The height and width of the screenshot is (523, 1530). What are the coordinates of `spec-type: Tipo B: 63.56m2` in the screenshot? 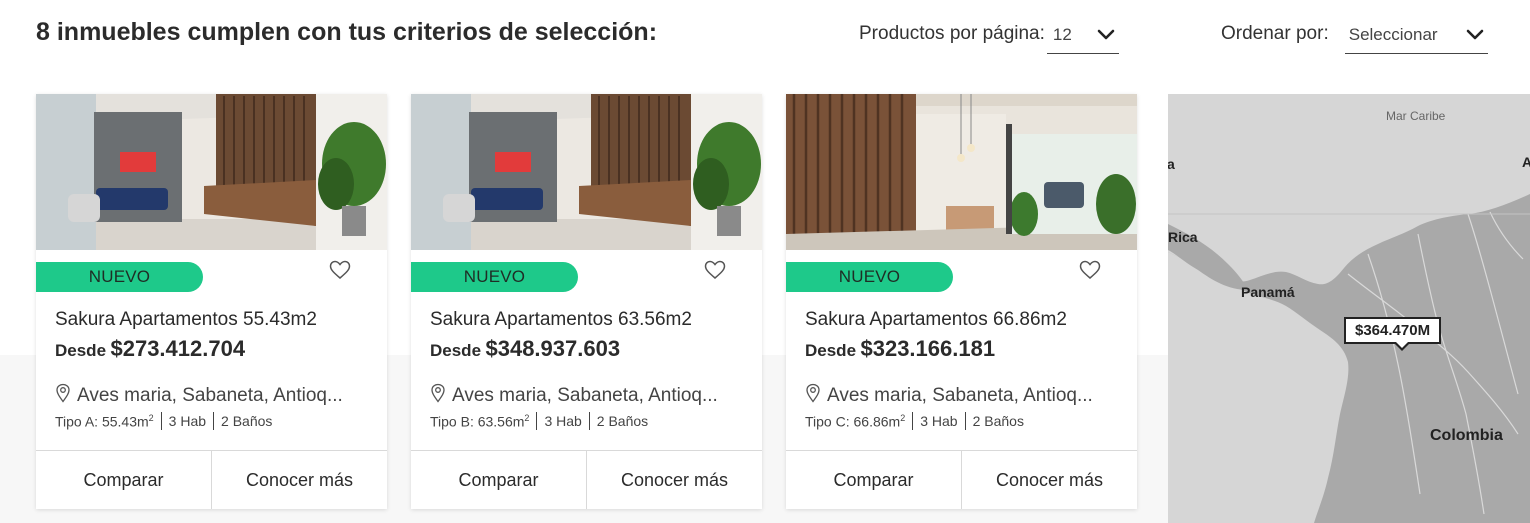 It's located at (480, 421).